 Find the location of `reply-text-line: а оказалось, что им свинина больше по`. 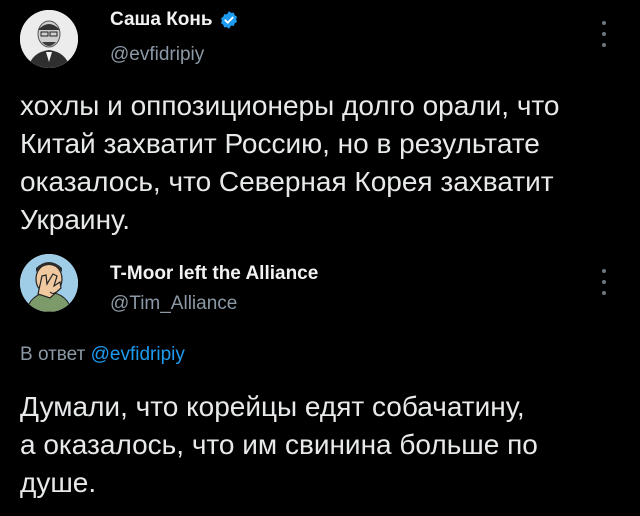

reply-text-line: а оказалось, что им свинина больше по is located at coordinates (279, 444).